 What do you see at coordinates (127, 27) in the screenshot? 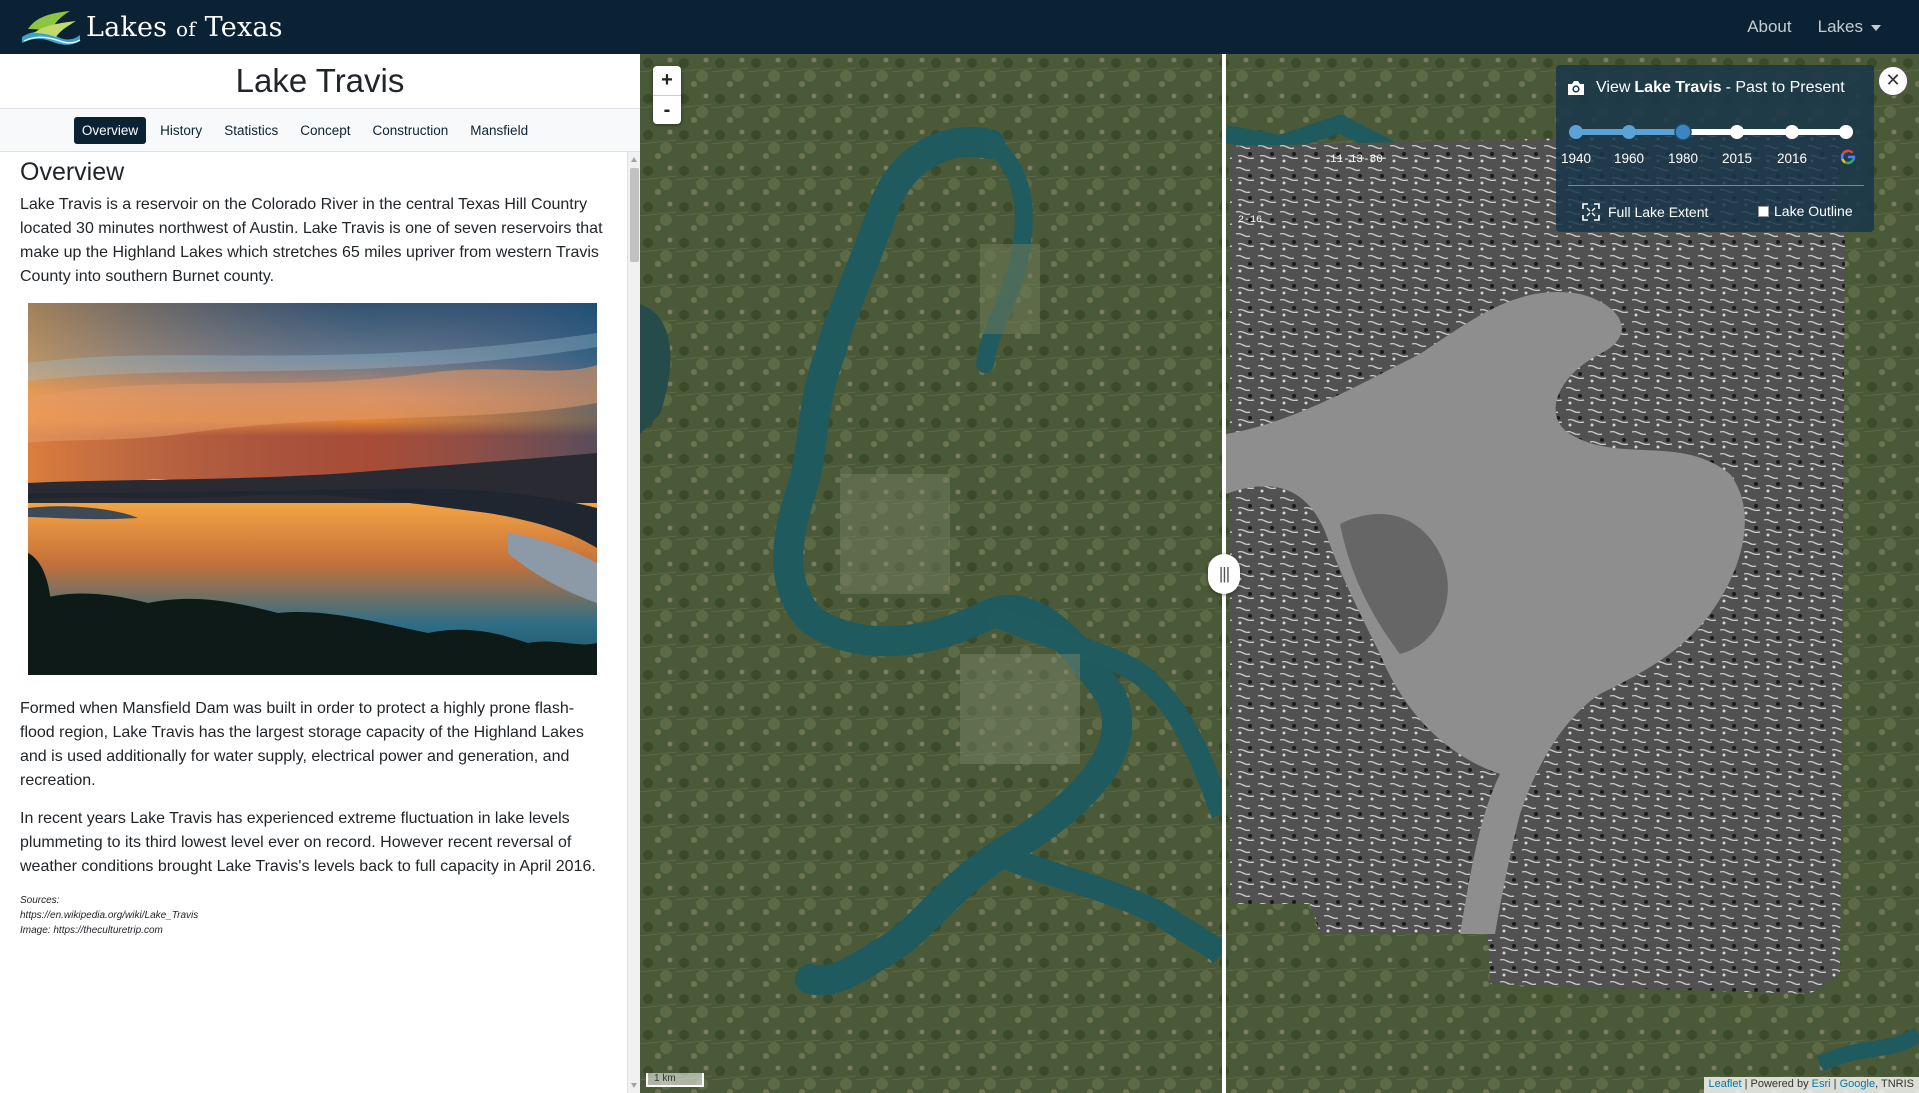
I see `brand-word-lakes: Lakes` at bounding box center [127, 27].